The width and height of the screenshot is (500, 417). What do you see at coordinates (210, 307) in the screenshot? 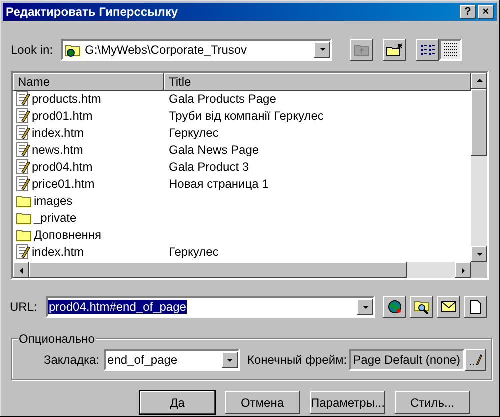
I see `url-field: prod04.htm#end_of_page` at bounding box center [210, 307].